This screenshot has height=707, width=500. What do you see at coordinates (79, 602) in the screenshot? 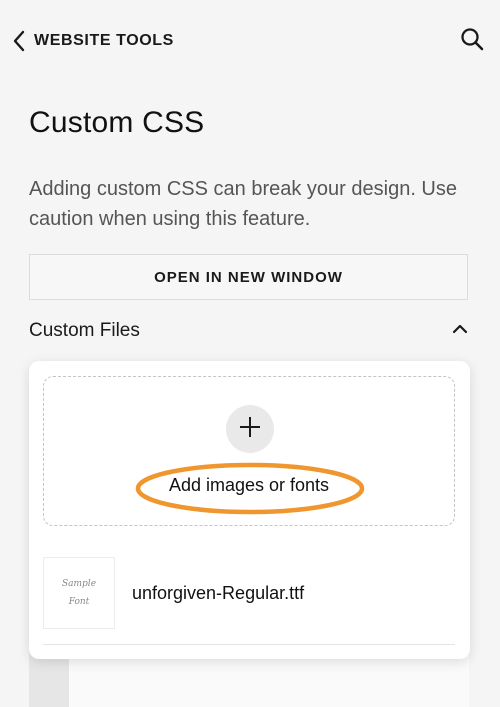
I see `thumb-text-line2: Font` at bounding box center [79, 602].